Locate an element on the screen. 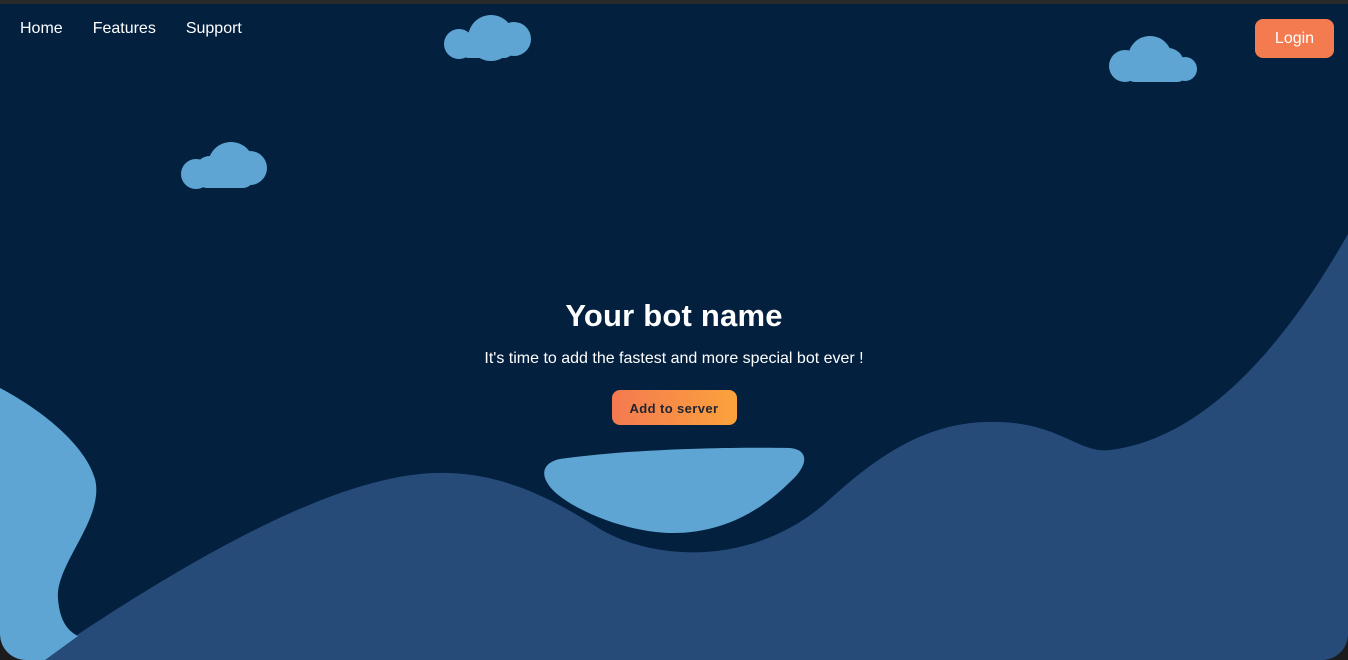  left-blob is located at coordinates (48, 524).